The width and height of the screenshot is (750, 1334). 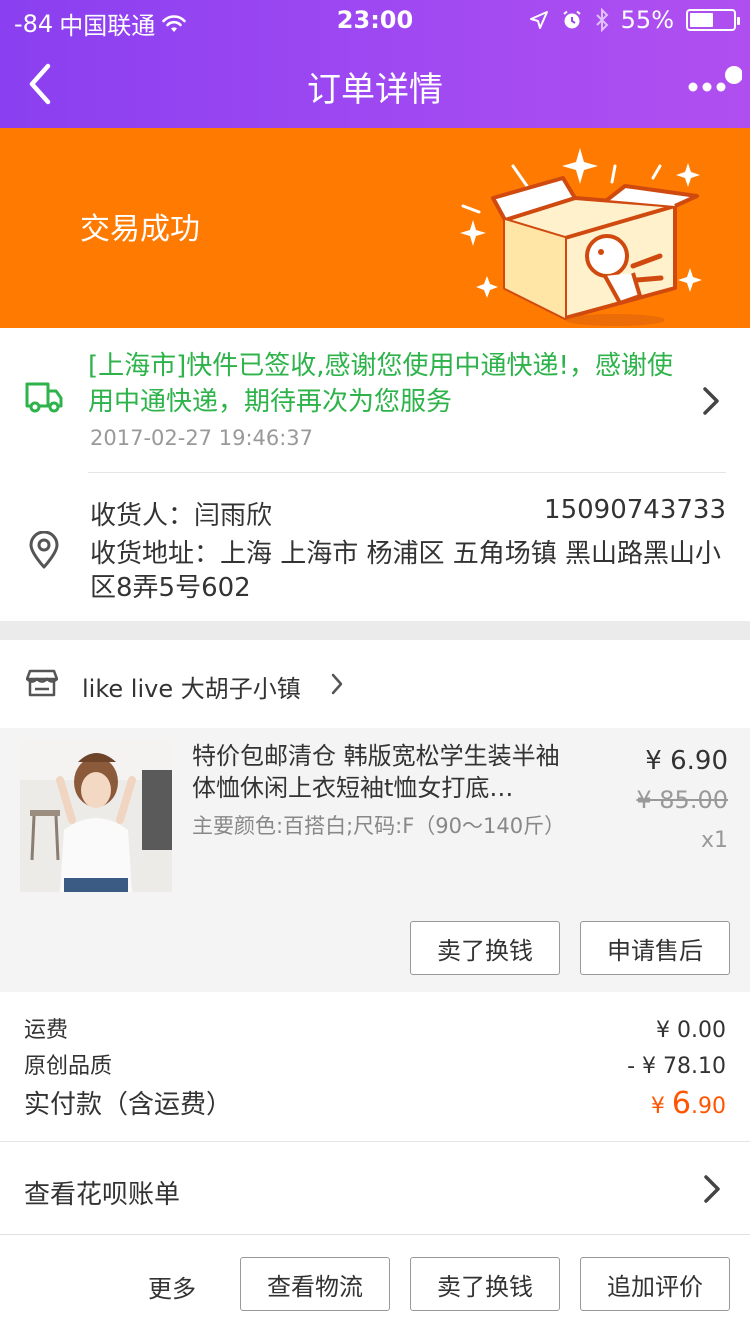 What do you see at coordinates (572, 19) in the screenshot?
I see `alarm-icon` at bounding box center [572, 19].